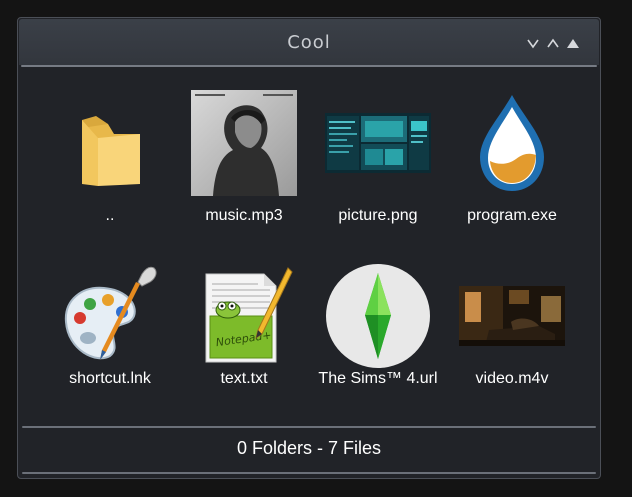  I want to click on file-name: video.m4v, so click(512, 378).